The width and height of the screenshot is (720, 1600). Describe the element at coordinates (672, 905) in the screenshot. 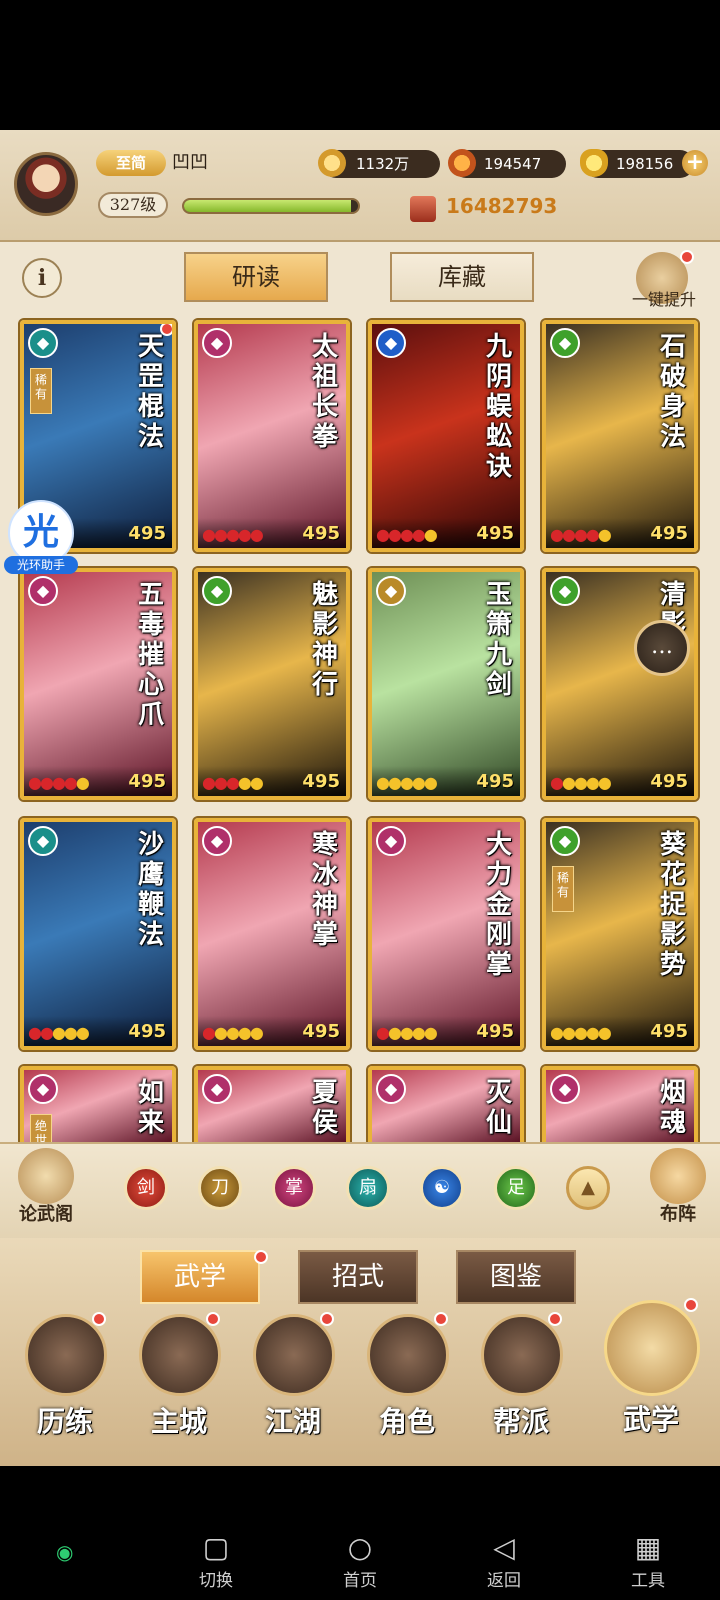

I see `skill-card-name: 葵花捉影势` at that location.